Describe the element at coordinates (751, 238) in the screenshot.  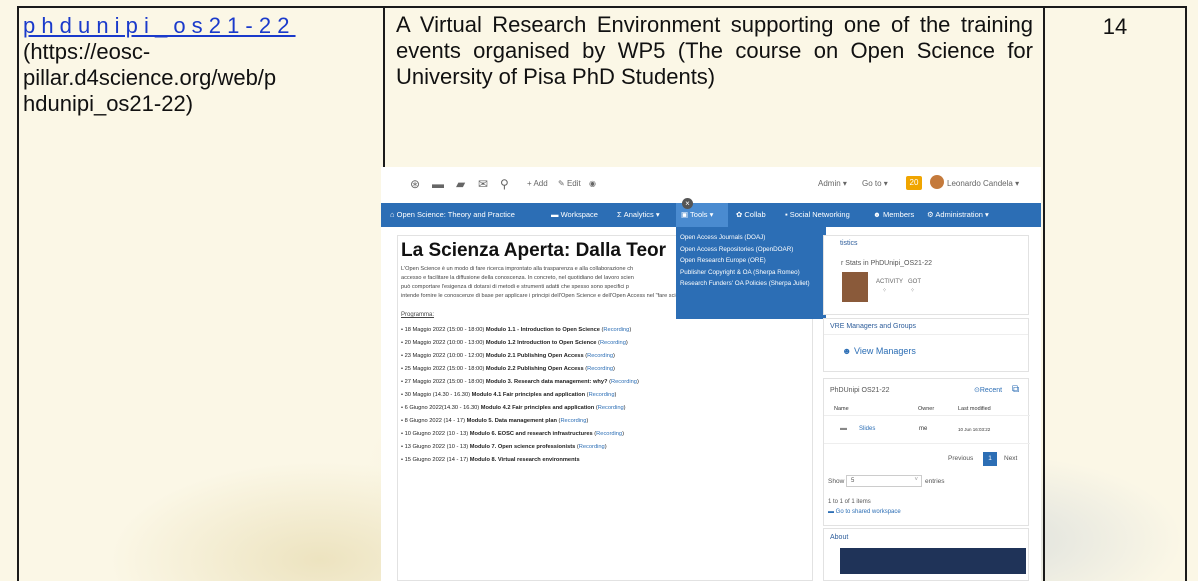
I see `menu-item-doaj: Open Access Journals (DOAJ)` at that location.